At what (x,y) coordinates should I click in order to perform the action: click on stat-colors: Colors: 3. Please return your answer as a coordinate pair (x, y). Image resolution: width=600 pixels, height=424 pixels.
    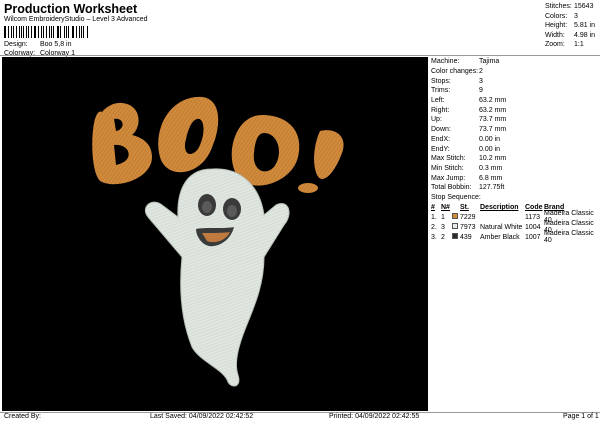
    Looking at the image, I should click on (561, 16).